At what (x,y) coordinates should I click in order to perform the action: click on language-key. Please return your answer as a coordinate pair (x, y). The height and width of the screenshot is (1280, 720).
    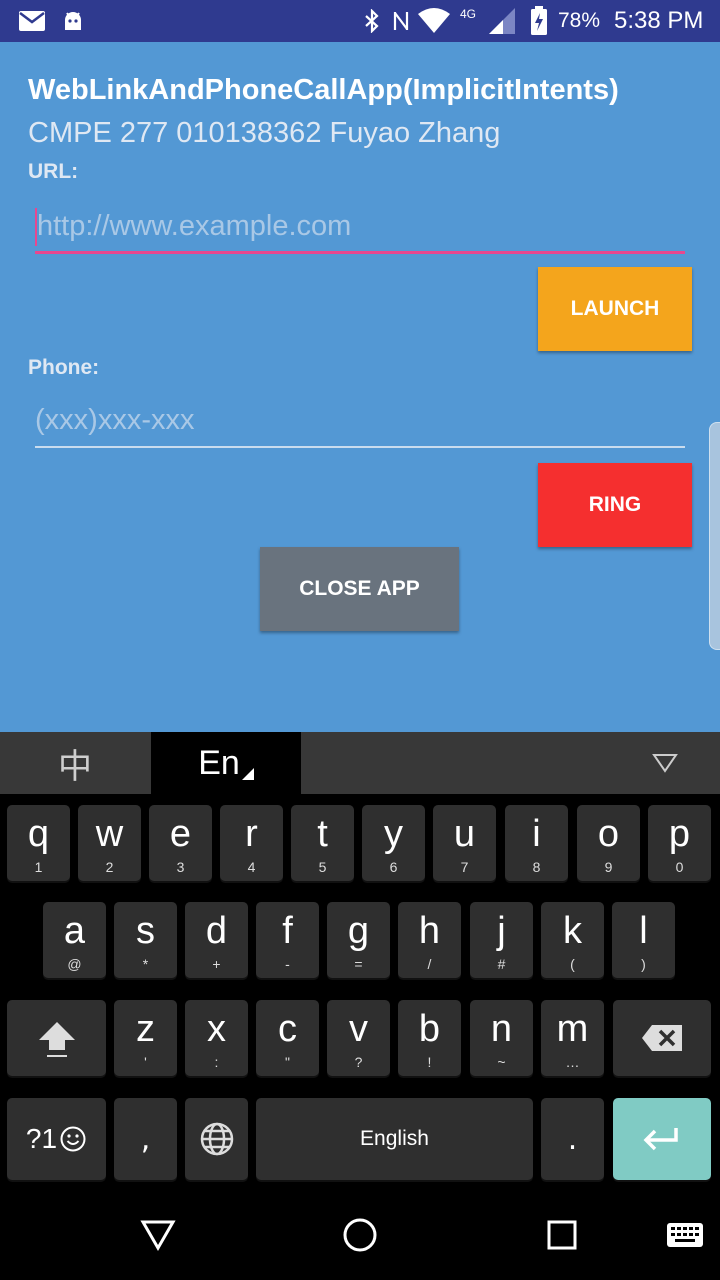
    Looking at the image, I should click on (216, 1139).